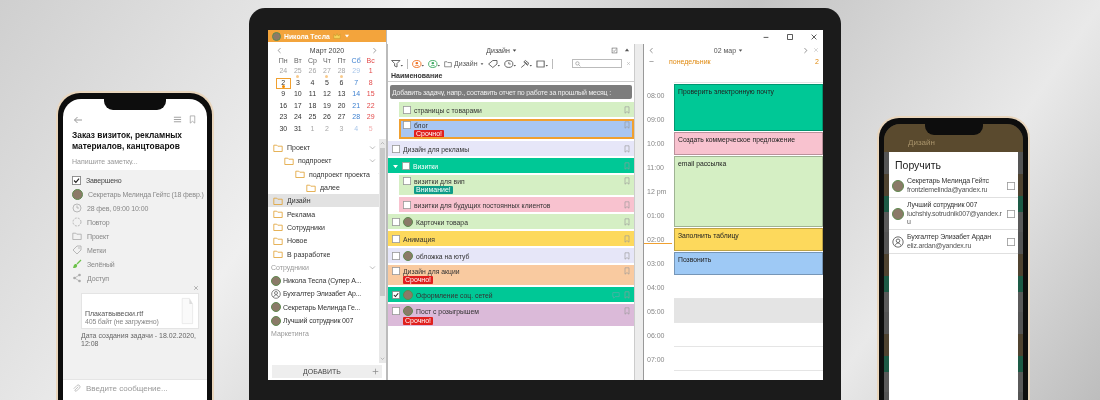 The width and height of the screenshot is (1100, 400). Describe the element at coordinates (918, 166) in the screenshot. I see `sheet-title: Поручить` at that location.